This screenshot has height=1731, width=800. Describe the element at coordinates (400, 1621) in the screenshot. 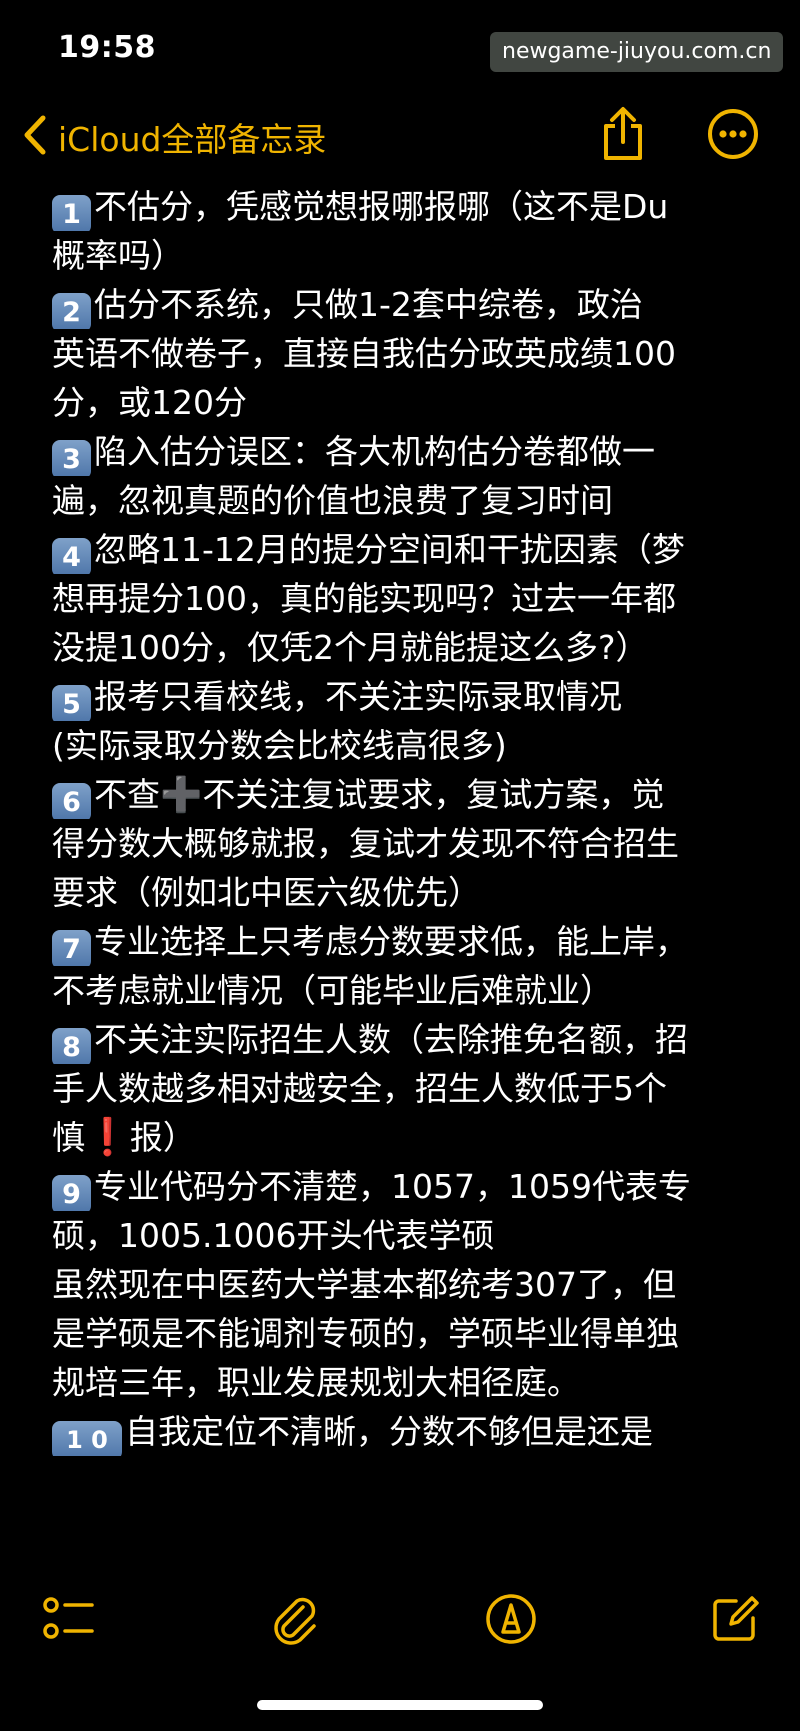

I see `bottom-toolbar` at that location.